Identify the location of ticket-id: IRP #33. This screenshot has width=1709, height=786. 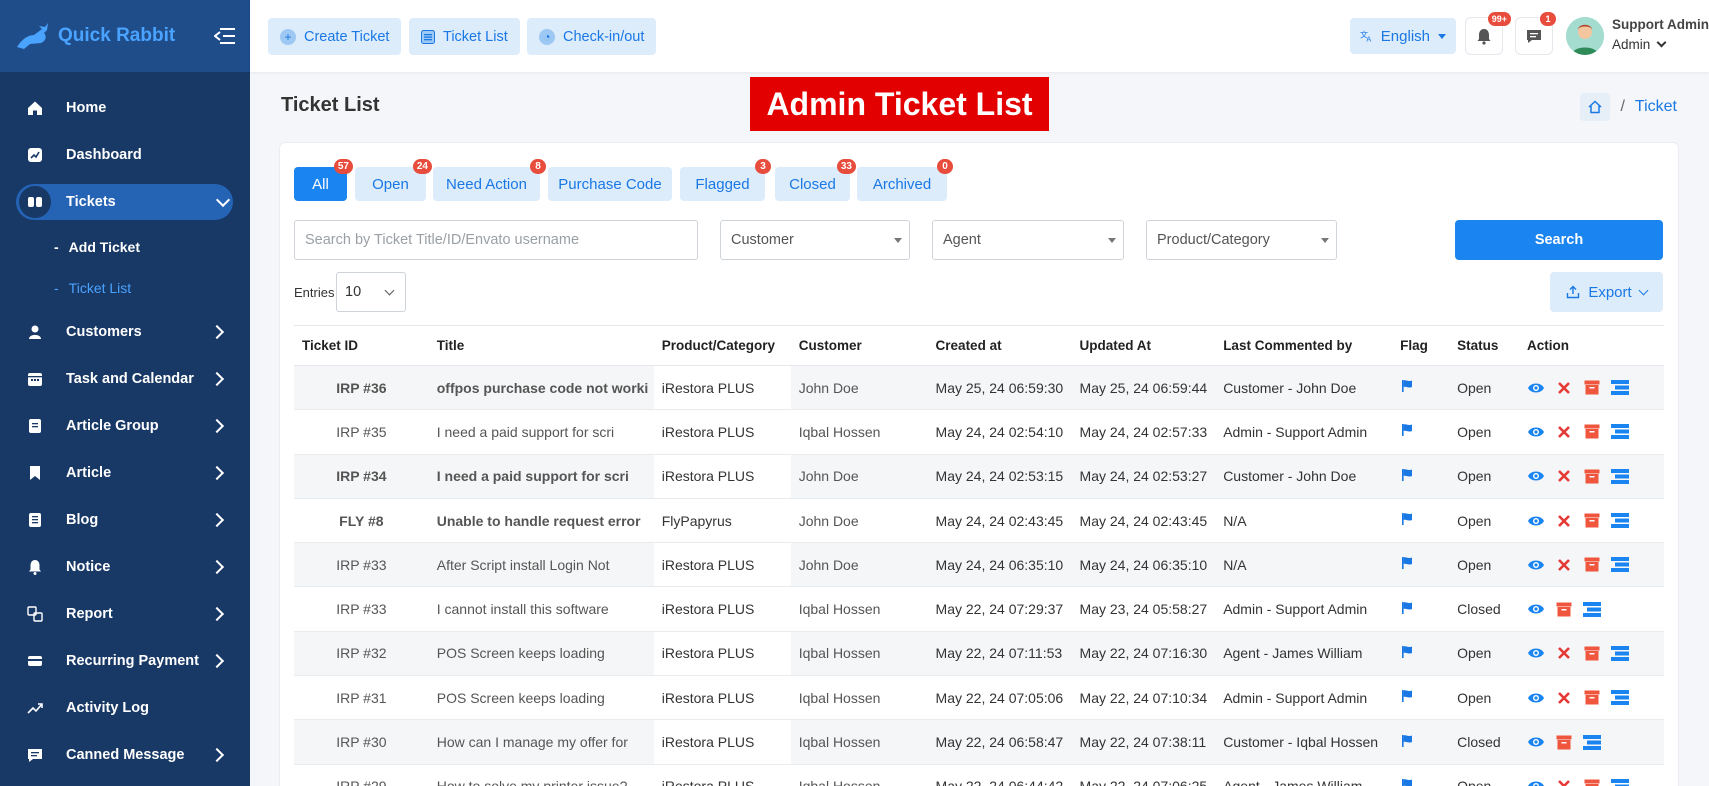
(361, 609).